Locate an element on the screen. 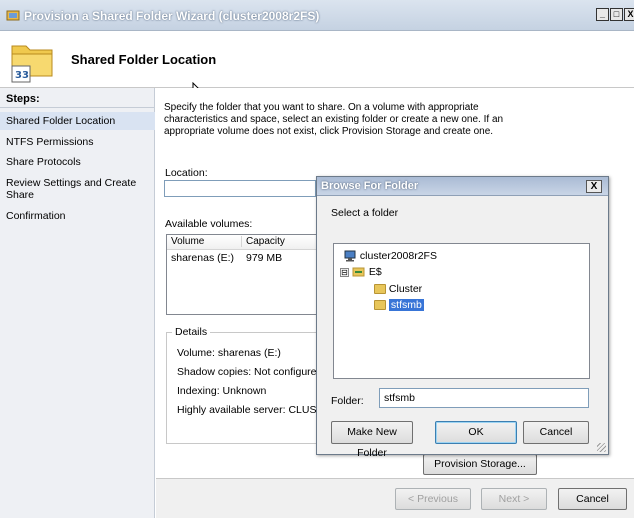 The width and height of the screenshot is (634, 518). tree-item-label: stfsmb is located at coordinates (406, 305).